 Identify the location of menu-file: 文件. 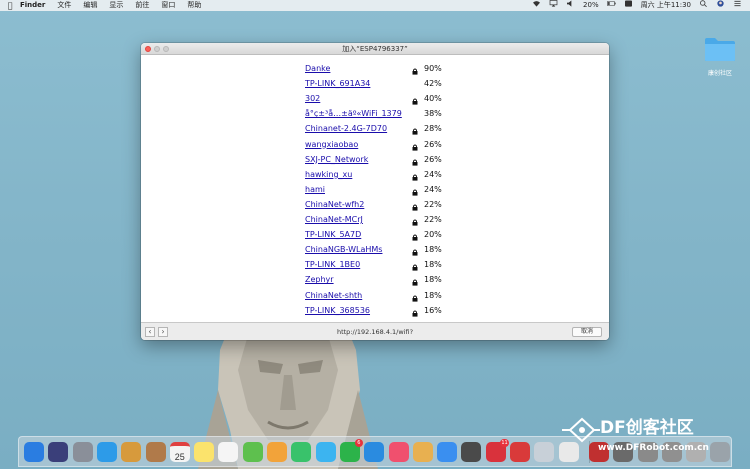
(64, 5).